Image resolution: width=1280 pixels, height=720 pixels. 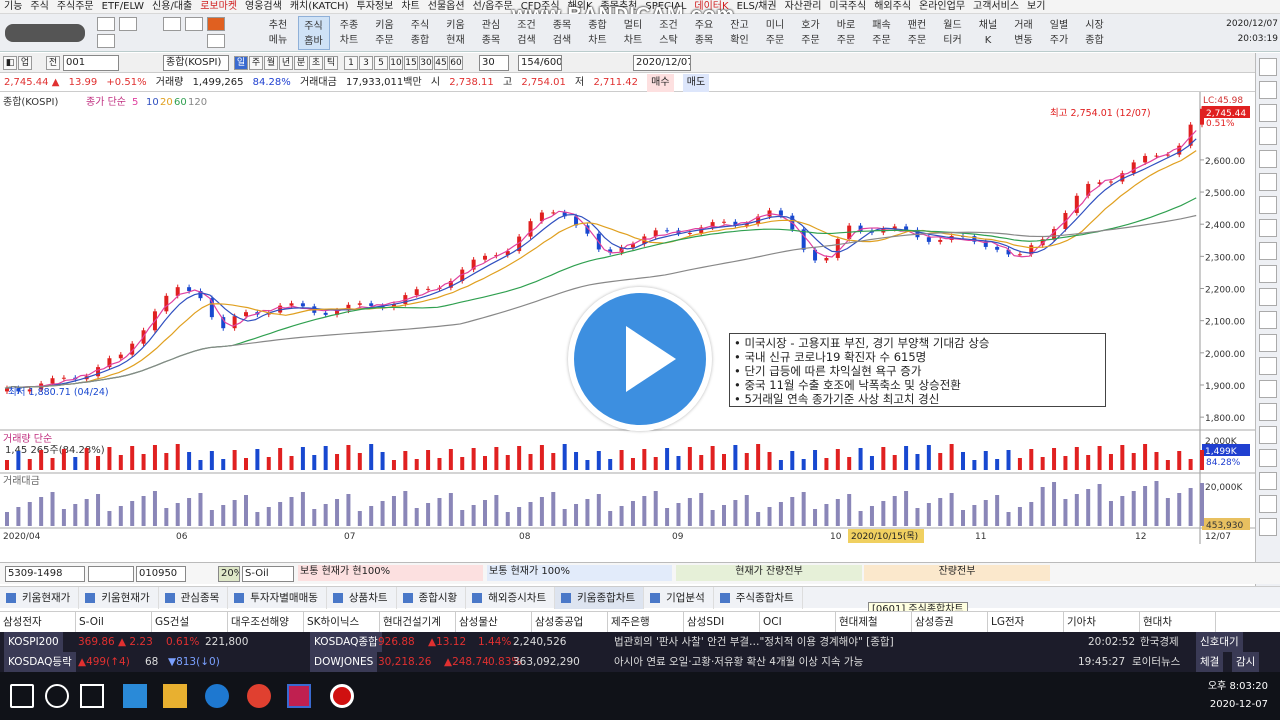 I want to click on period-button: 초, so click(x=316, y=63).